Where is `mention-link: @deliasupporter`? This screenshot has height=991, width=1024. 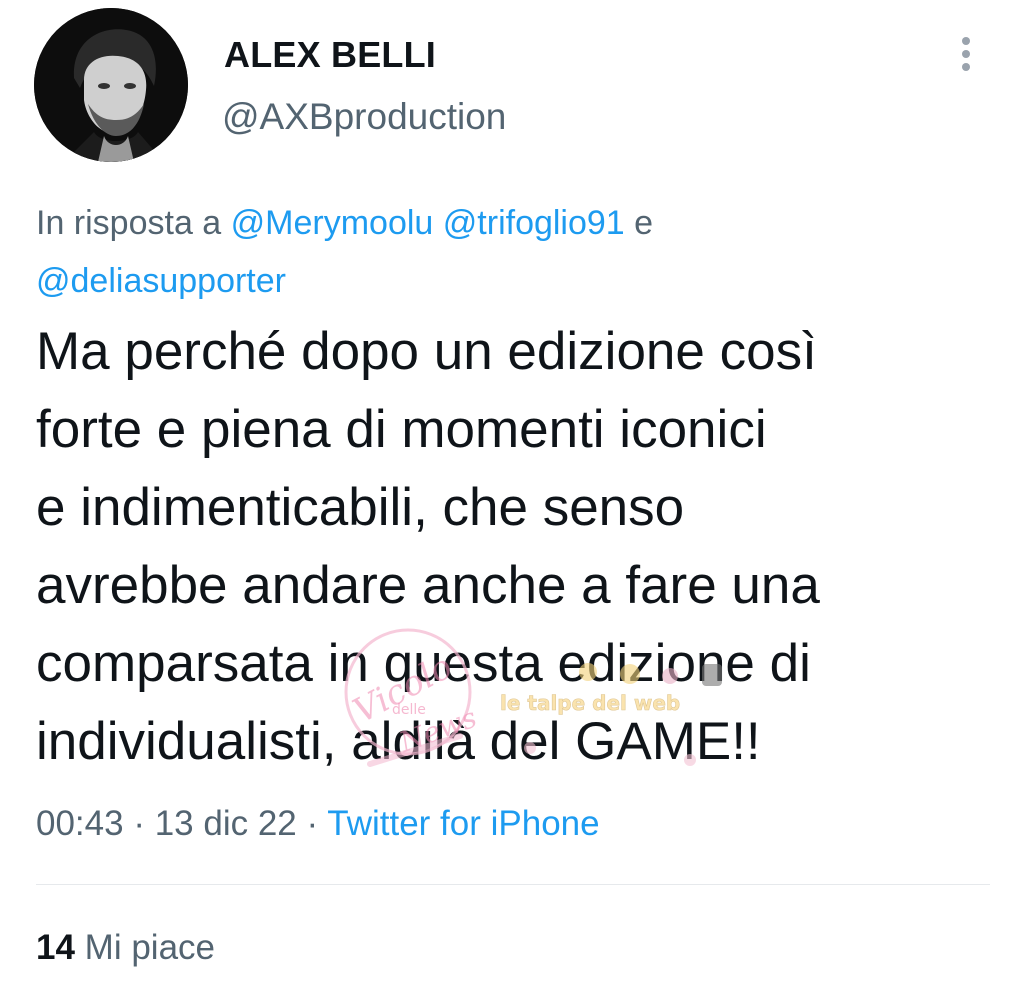
mention-link: @deliasupporter is located at coordinates (161, 281).